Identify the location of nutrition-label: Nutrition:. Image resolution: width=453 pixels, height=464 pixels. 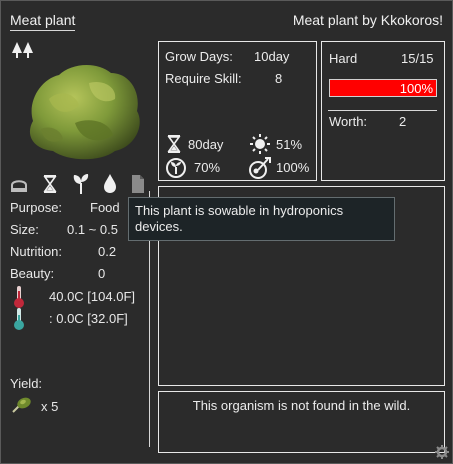
(36, 251).